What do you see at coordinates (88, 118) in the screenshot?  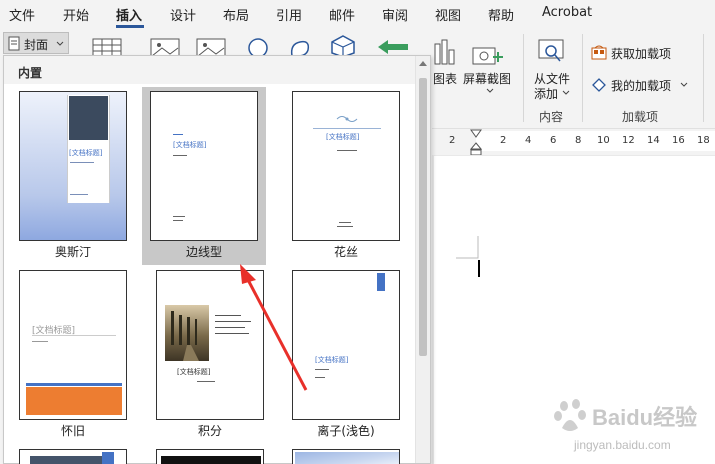 I see `preview-image-block` at bounding box center [88, 118].